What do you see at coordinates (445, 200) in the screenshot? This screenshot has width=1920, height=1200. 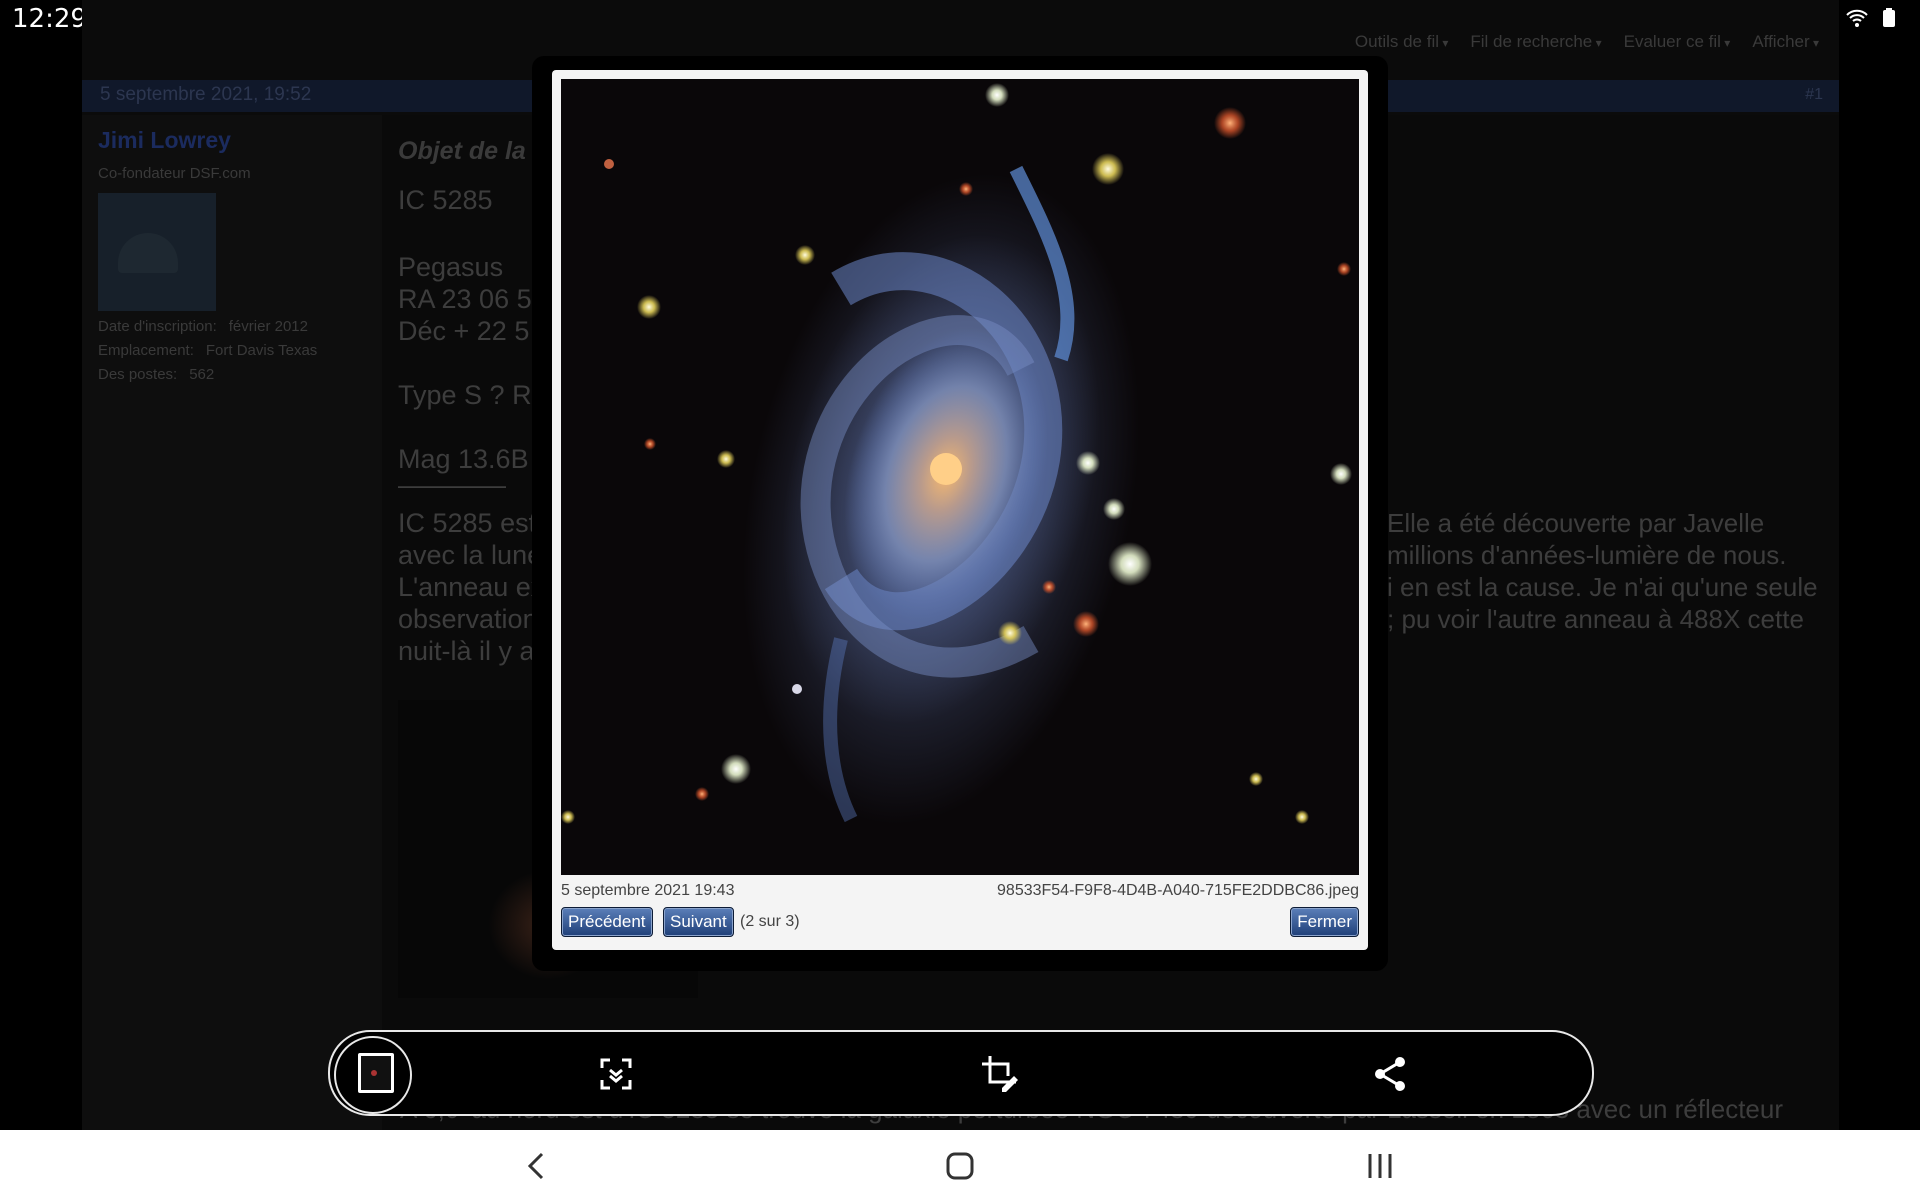 I see `post-line: IC 5285` at bounding box center [445, 200].